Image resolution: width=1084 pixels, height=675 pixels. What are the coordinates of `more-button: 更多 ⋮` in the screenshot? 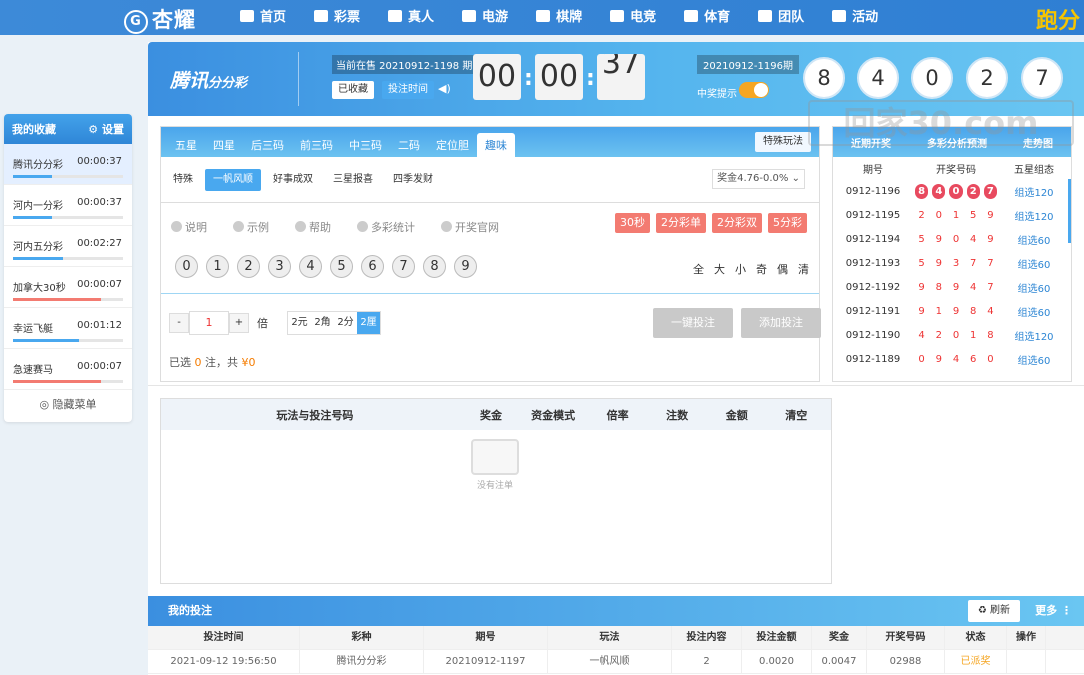 It's located at (1053, 611).